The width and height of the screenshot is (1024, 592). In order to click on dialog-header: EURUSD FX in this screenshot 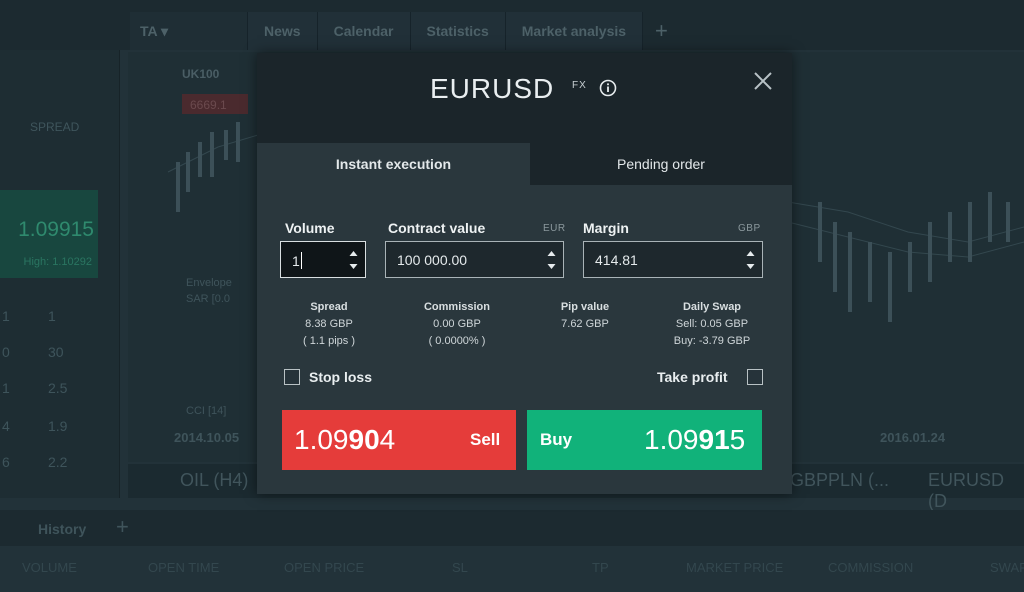, I will do `click(524, 98)`.